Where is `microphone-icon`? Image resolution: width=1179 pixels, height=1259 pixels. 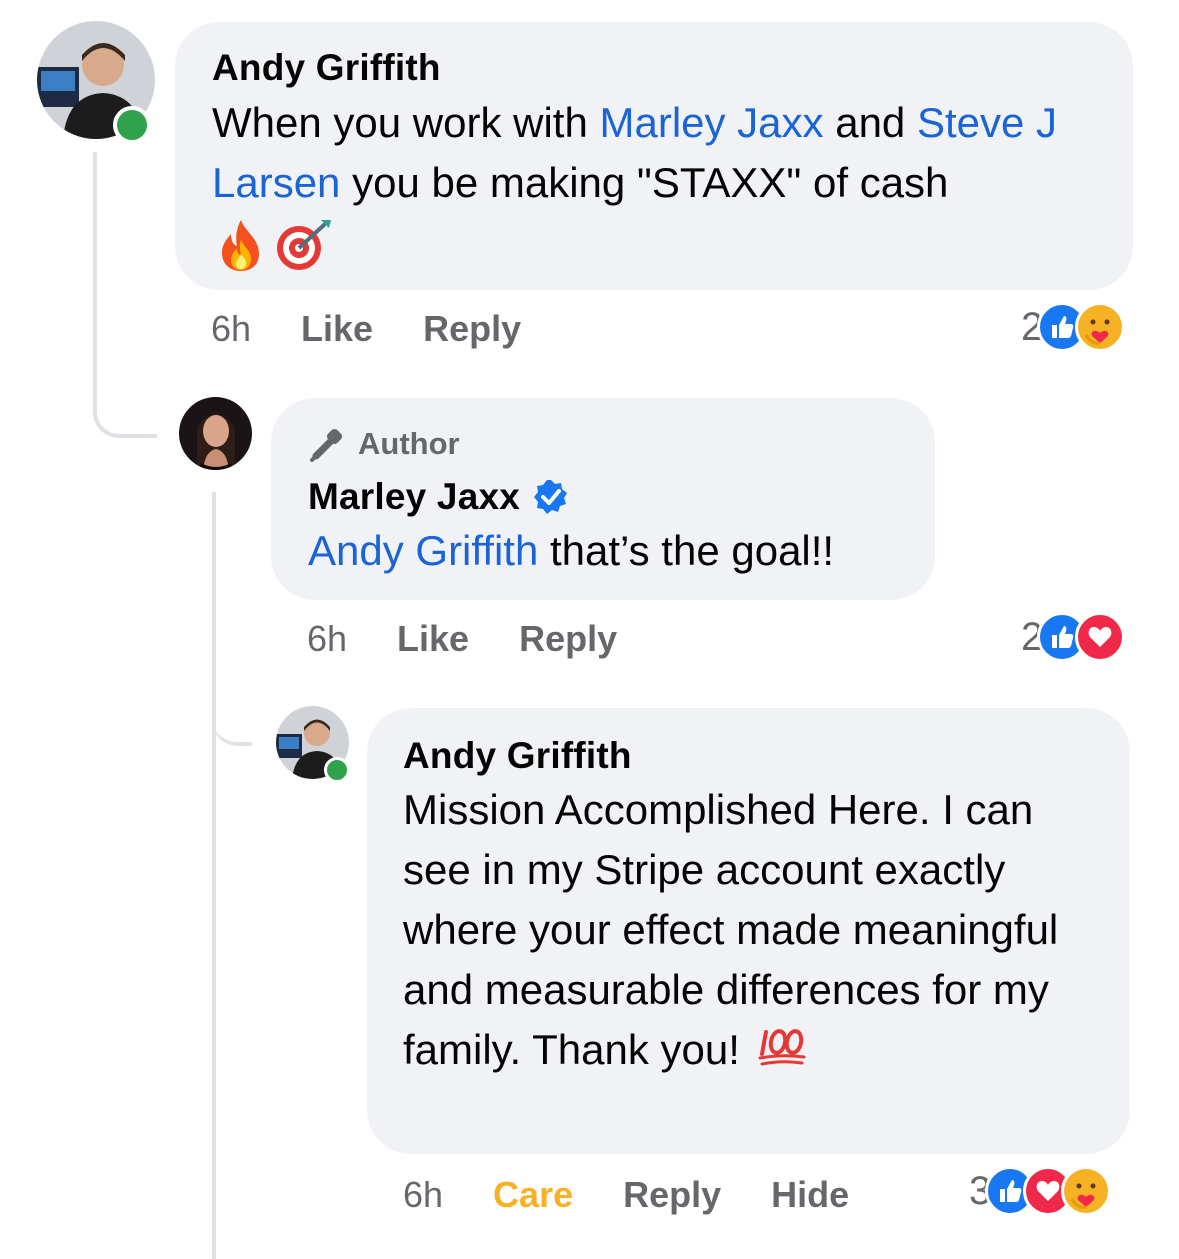 microphone-icon is located at coordinates (326, 445).